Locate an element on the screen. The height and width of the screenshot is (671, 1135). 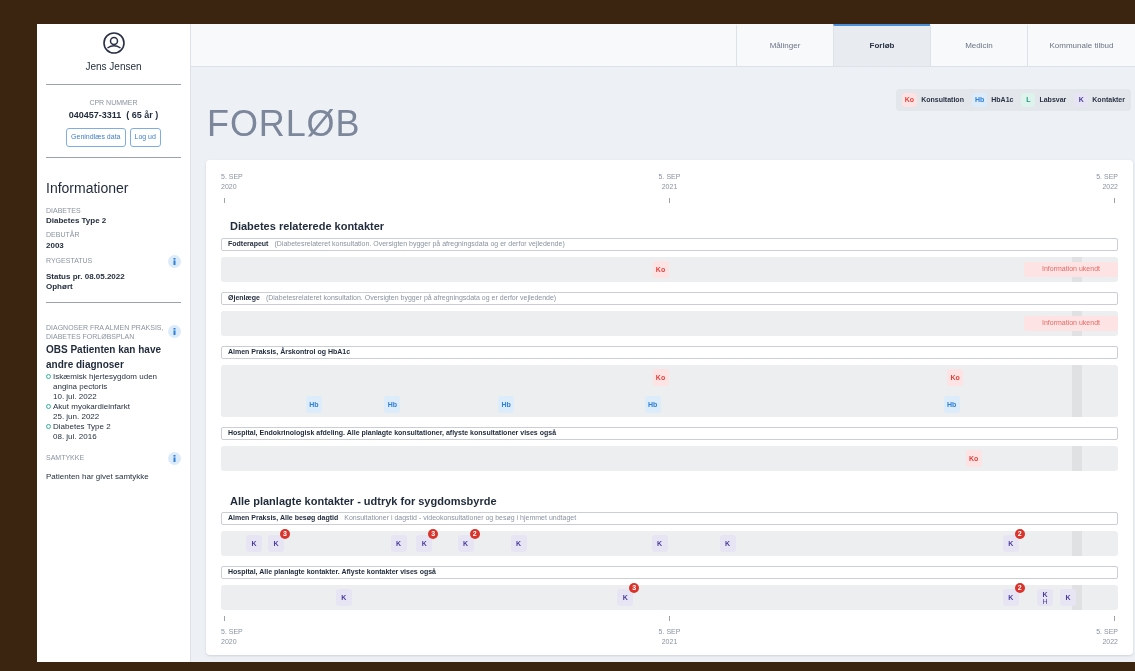
section-heading: Informationer is located at coordinates (88, 188).